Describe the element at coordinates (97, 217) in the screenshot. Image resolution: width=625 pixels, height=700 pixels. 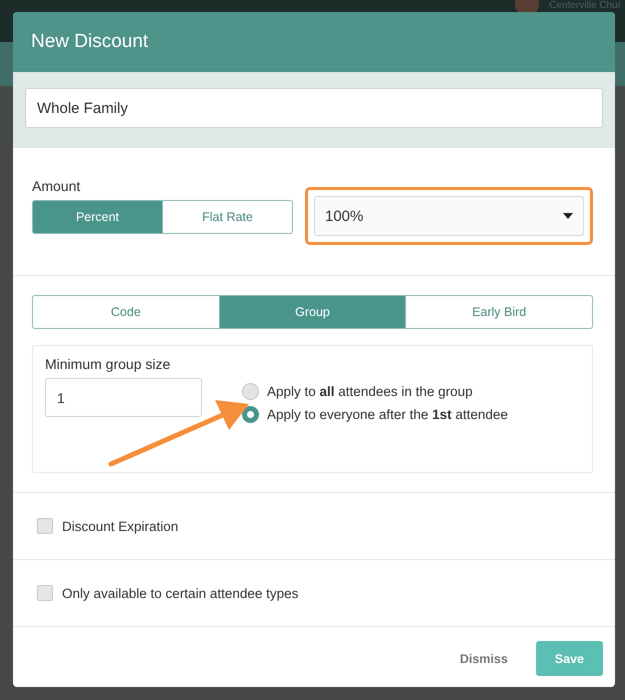
I see `amount-type-tab: Percent` at that location.